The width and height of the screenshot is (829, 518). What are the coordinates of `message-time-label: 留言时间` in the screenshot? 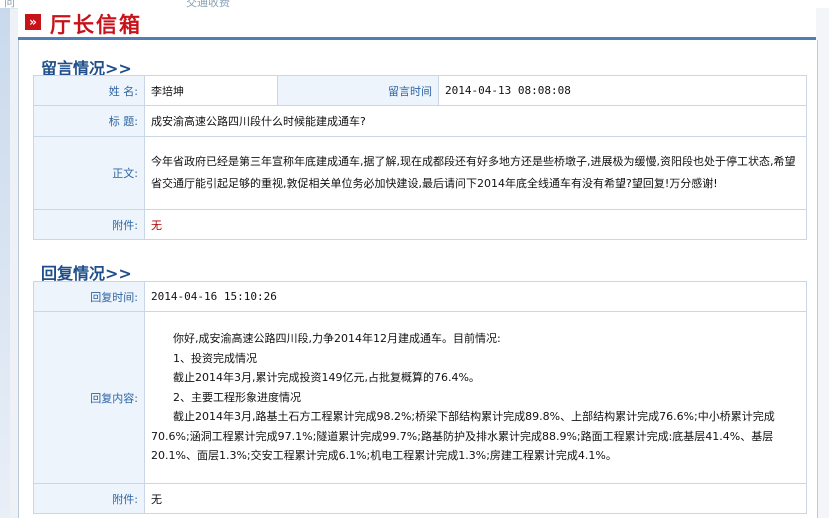 It's located at (358, 90).